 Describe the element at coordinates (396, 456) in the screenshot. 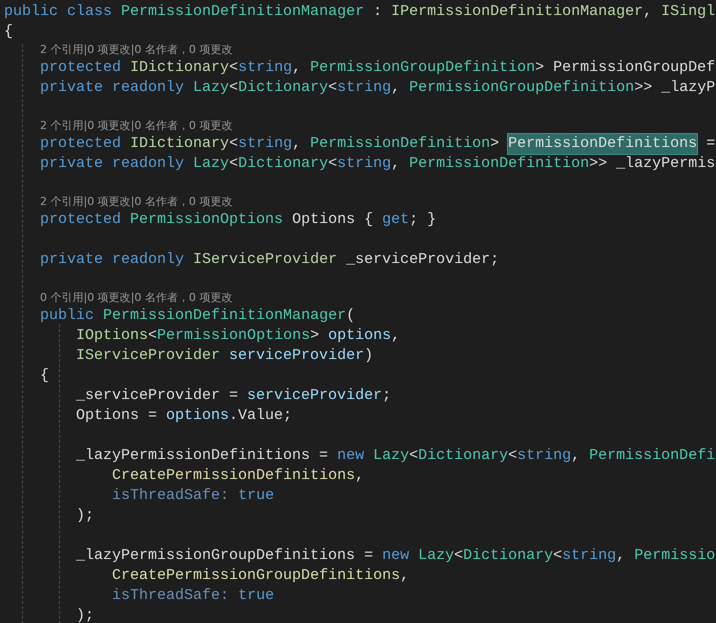

I see `code-line: _lazyPermissionDefinitions = new Lazy<Dictionary<string, PermissionDefi` at that location.